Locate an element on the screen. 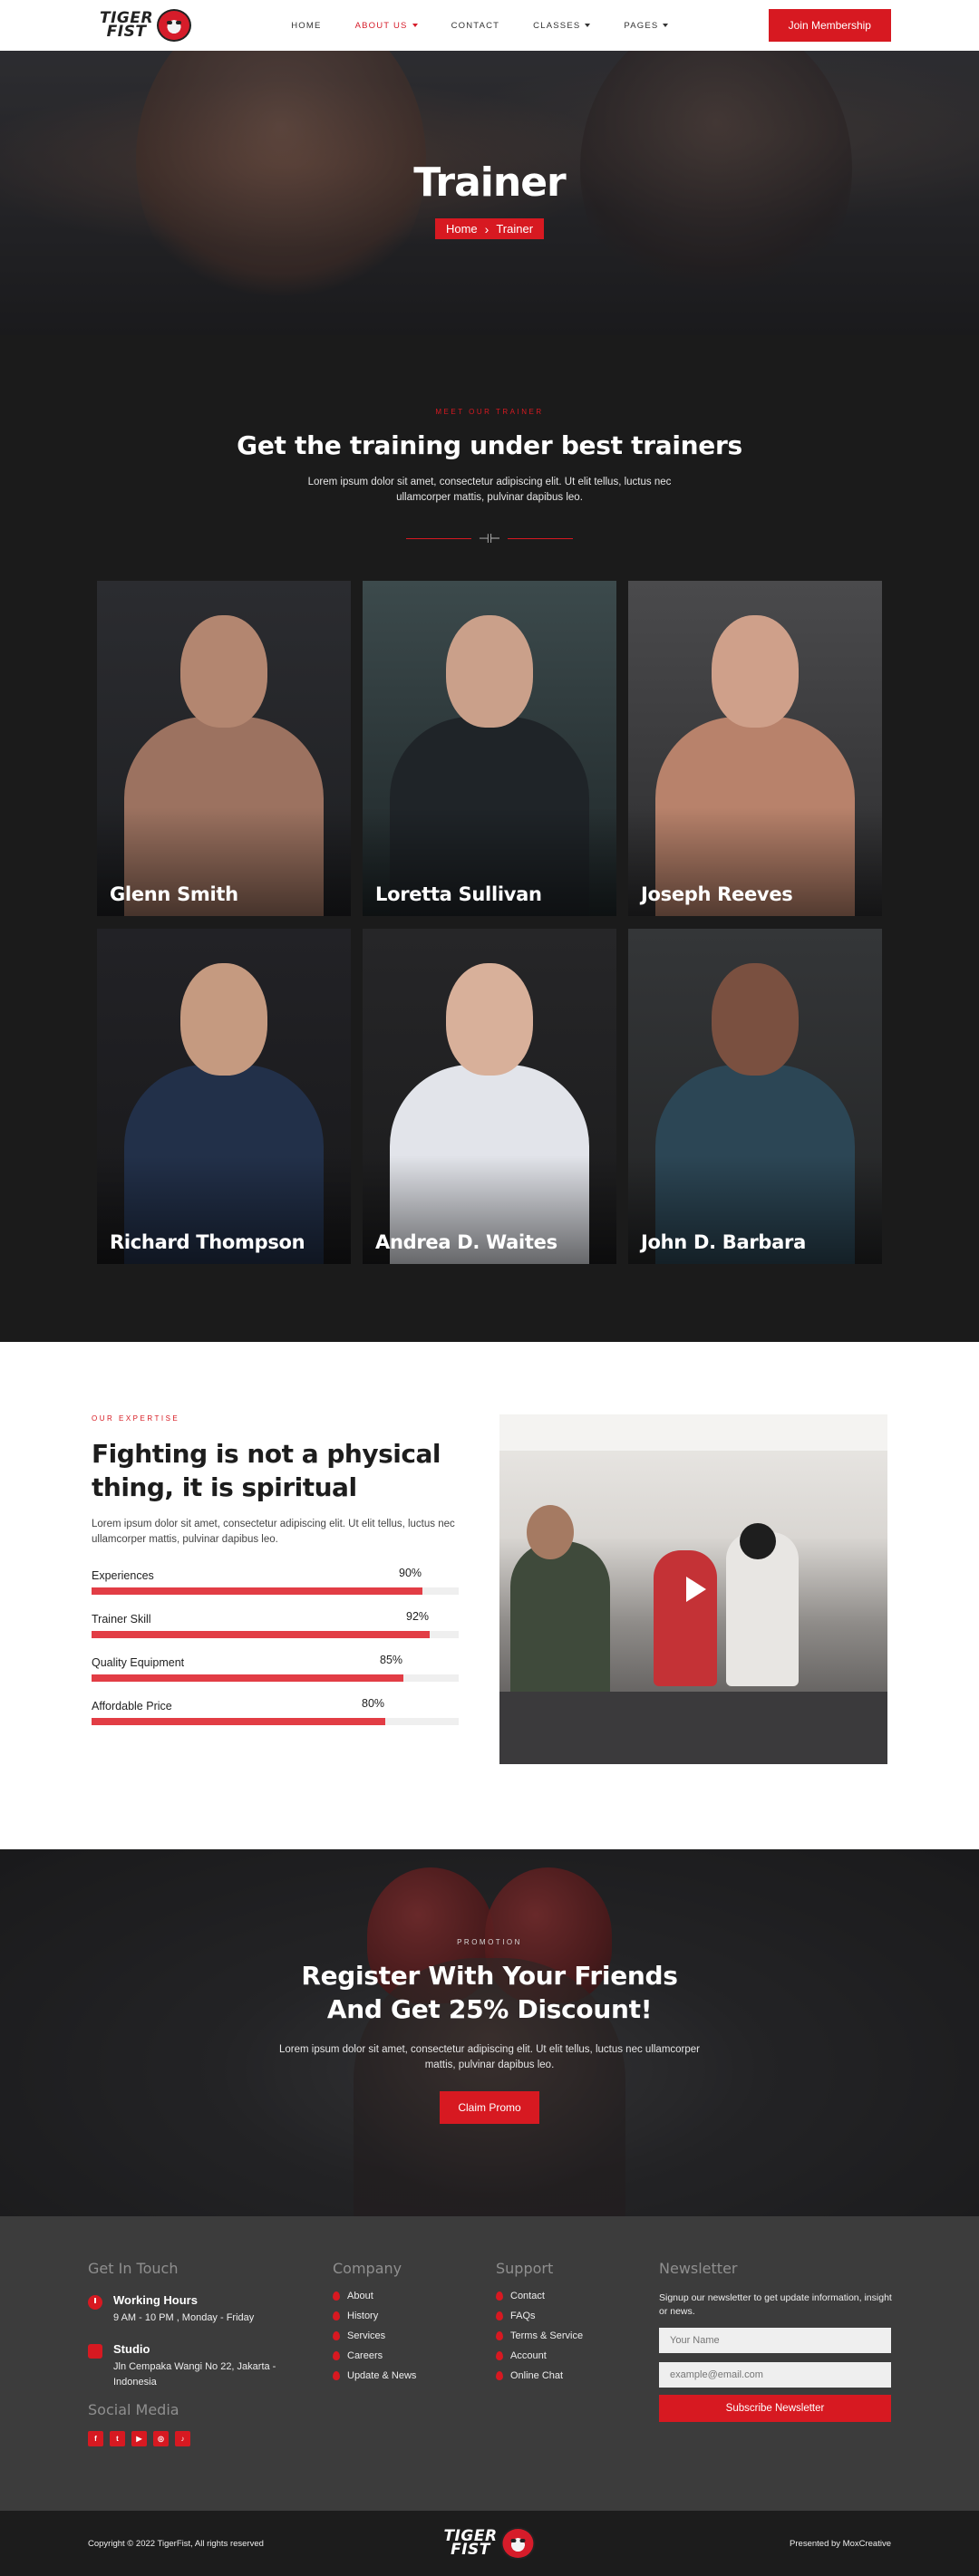 The width and height of the screenshot is (979, 2576). footer-link-label: Online Chat is located at coordinates (537, 2375).